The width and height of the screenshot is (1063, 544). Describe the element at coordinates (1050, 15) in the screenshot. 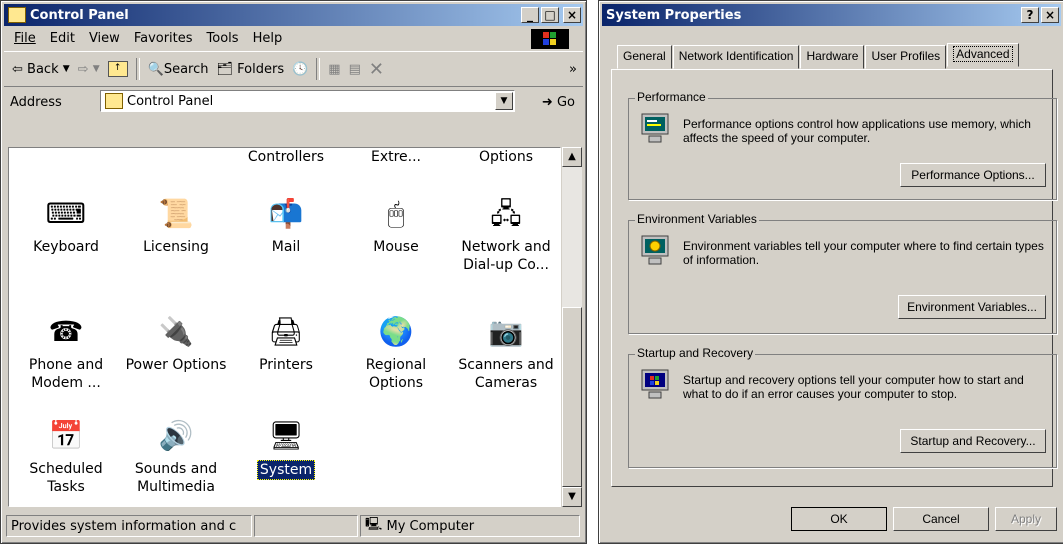

I see `dialog-close-button: ×` at that location.